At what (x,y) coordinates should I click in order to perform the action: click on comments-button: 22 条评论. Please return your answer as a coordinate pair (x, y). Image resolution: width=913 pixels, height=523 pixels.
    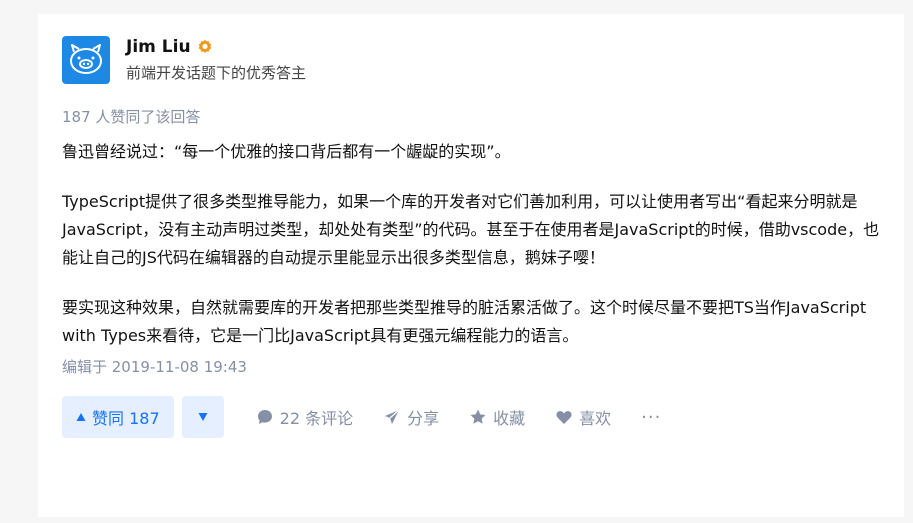
    Looking at the image, I should click on (304, 417).